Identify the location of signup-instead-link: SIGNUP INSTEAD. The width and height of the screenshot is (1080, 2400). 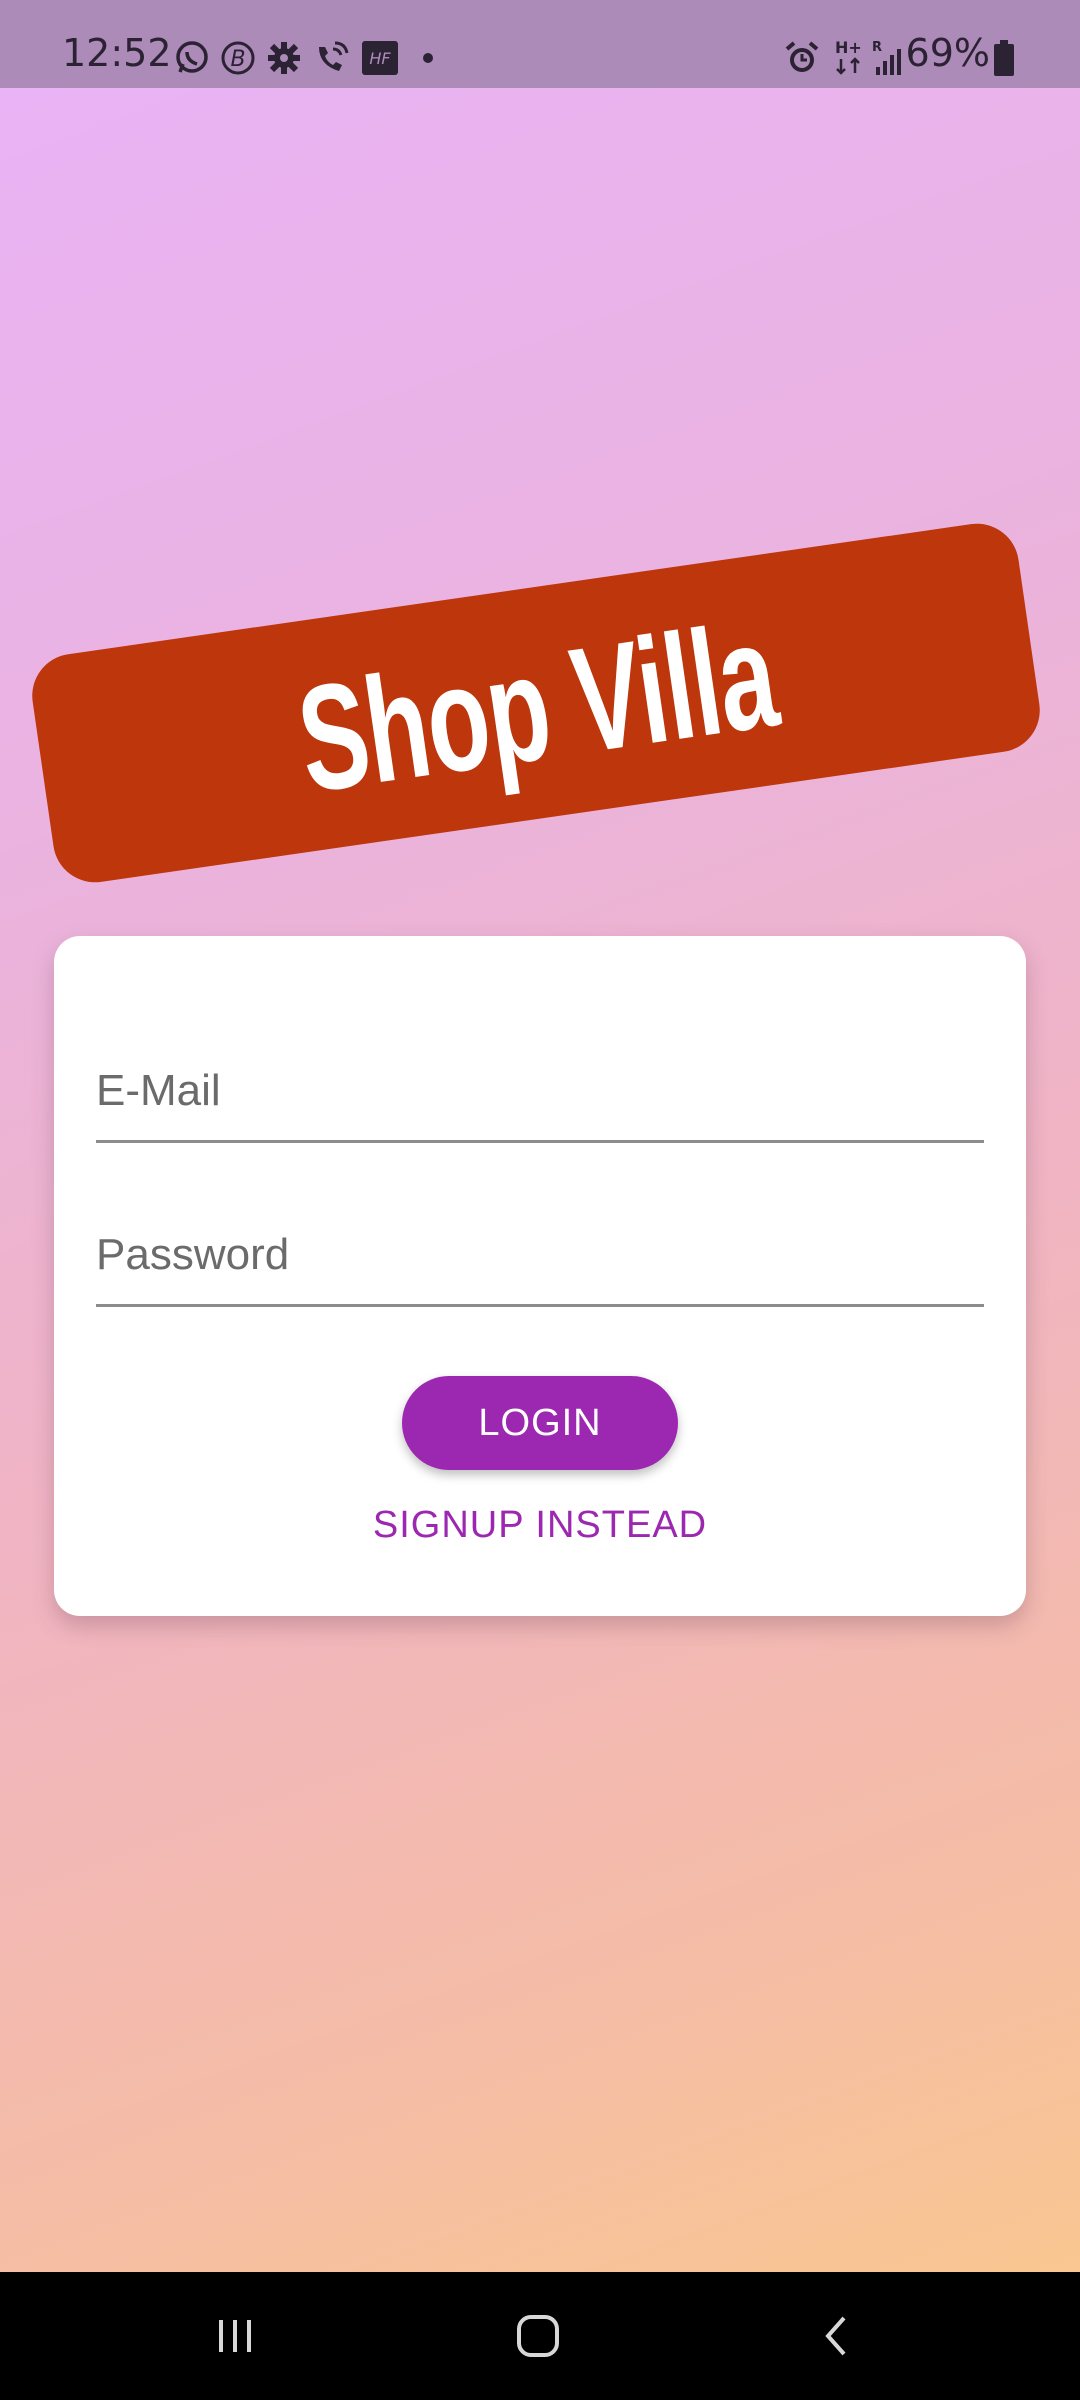
(540, 1525).